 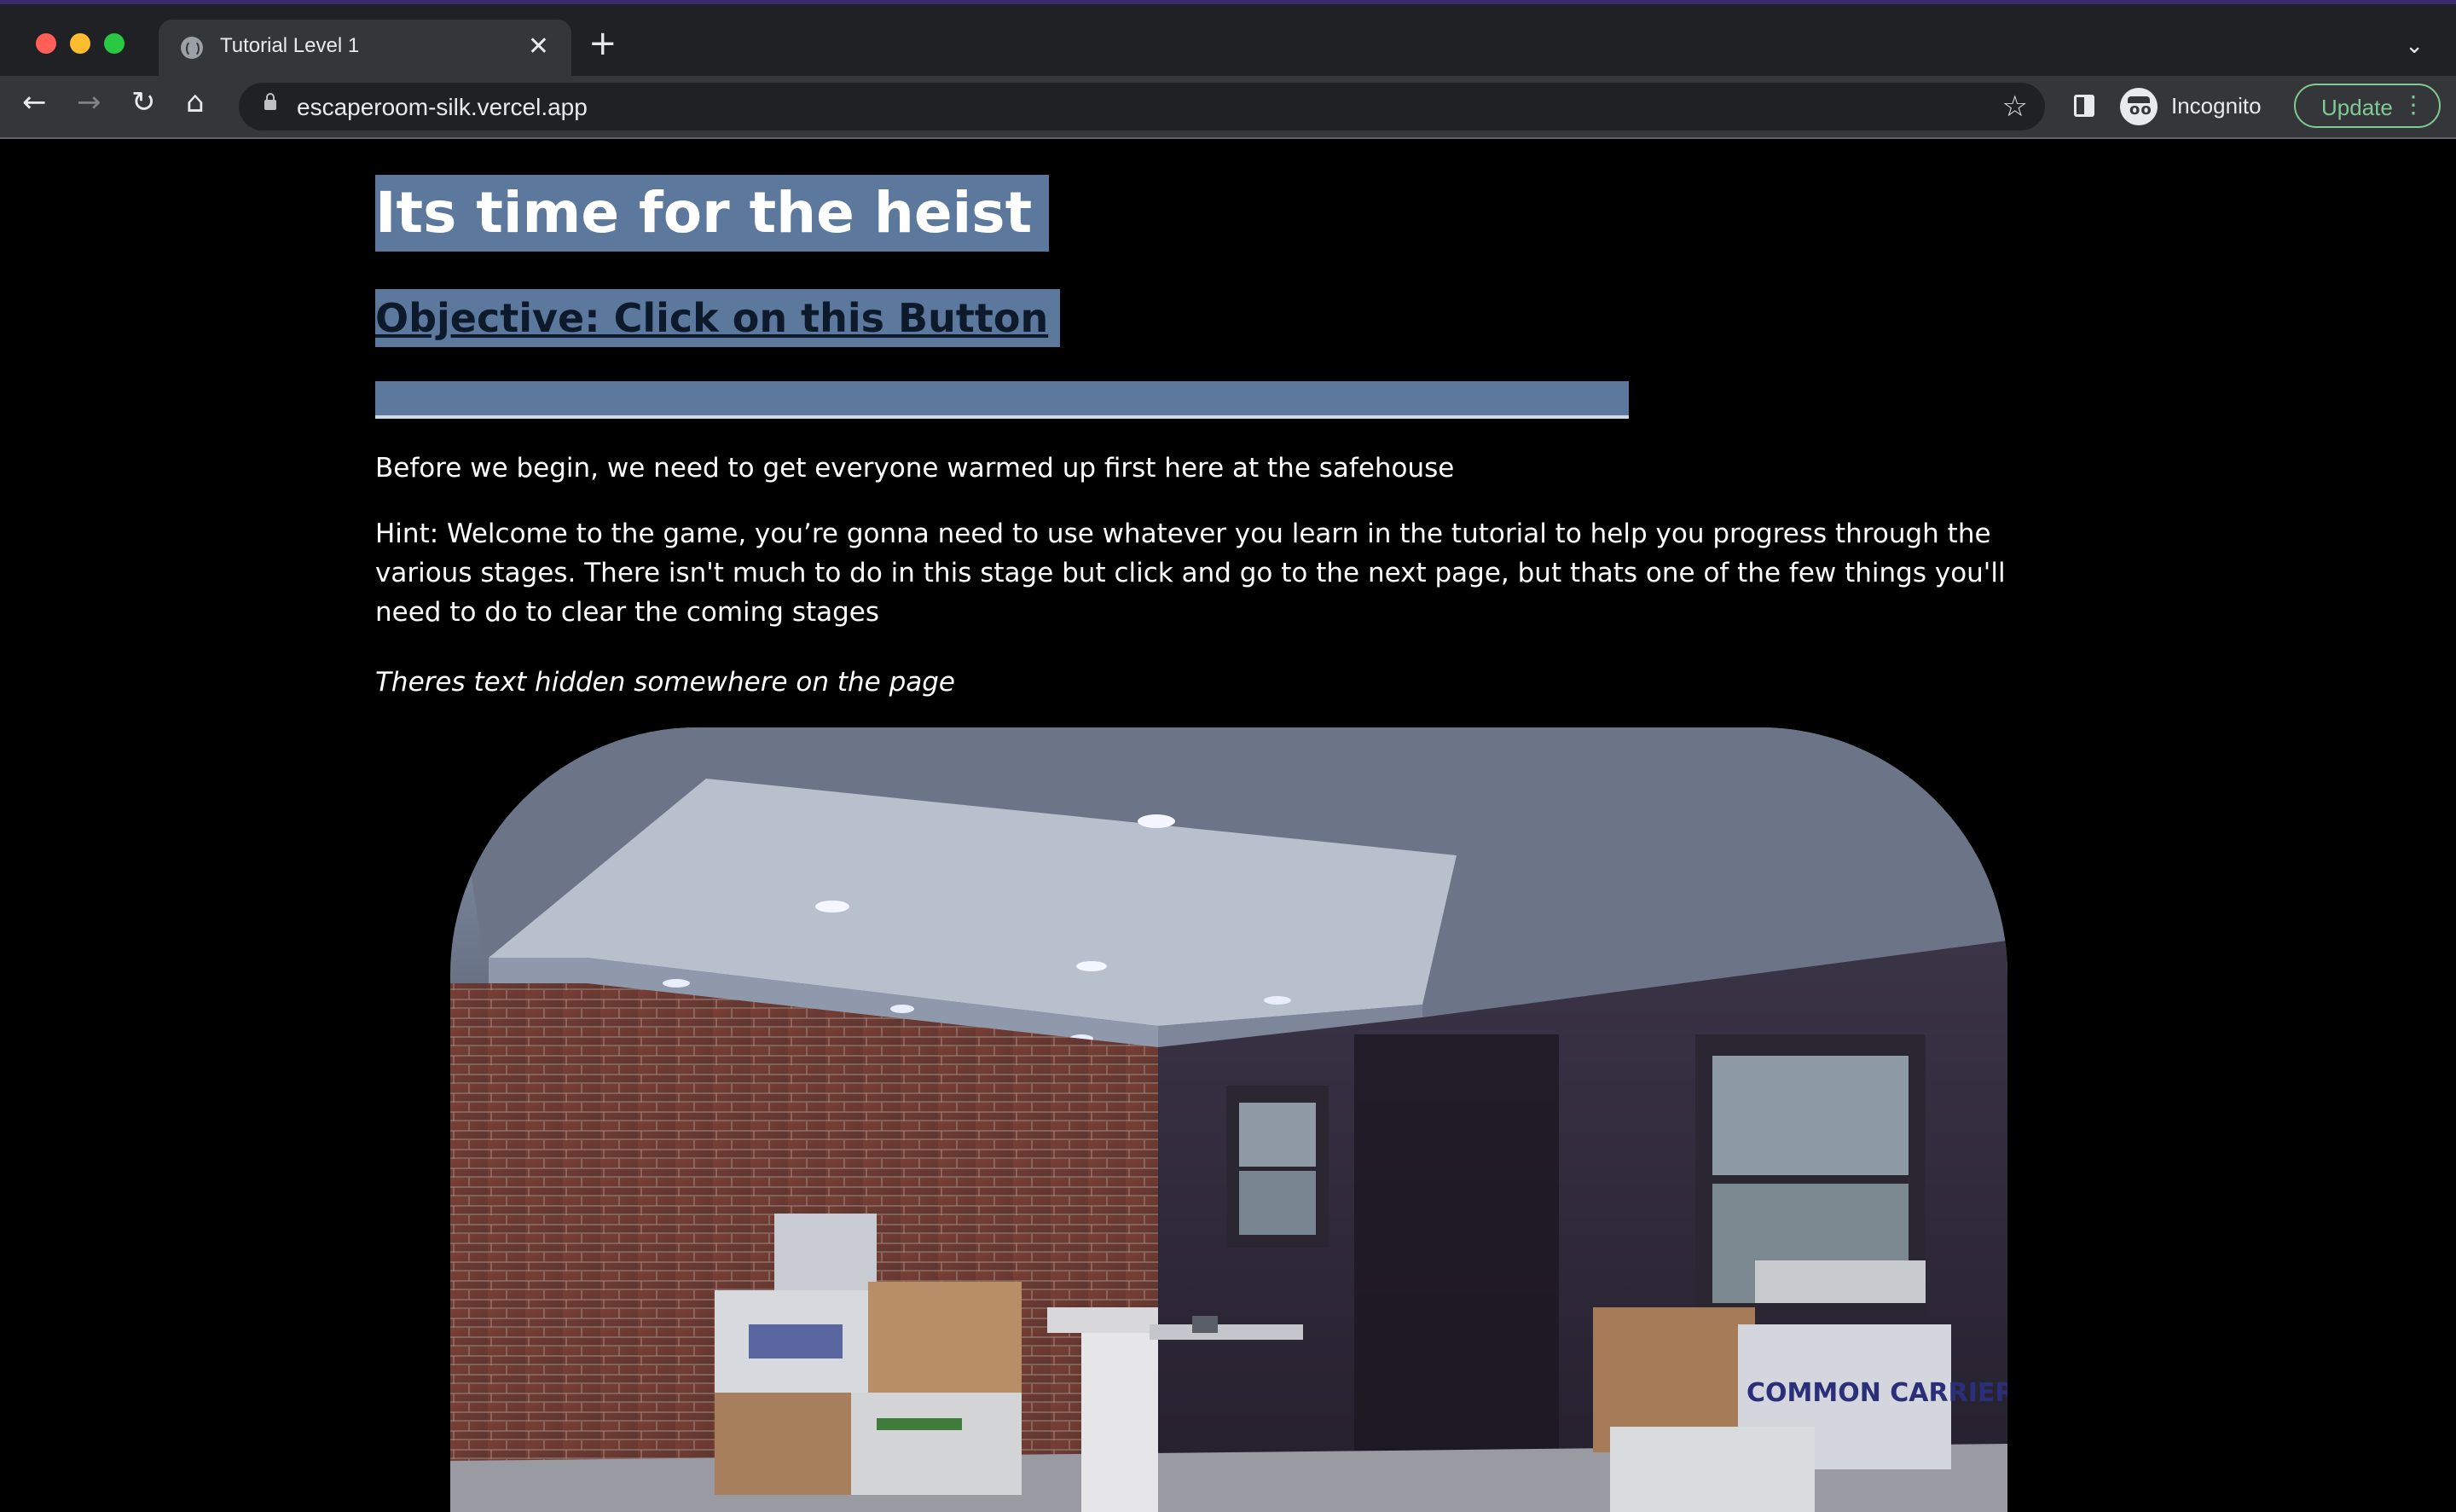 I want to click on home-icon: ⌂, so click(x=196, y=102).